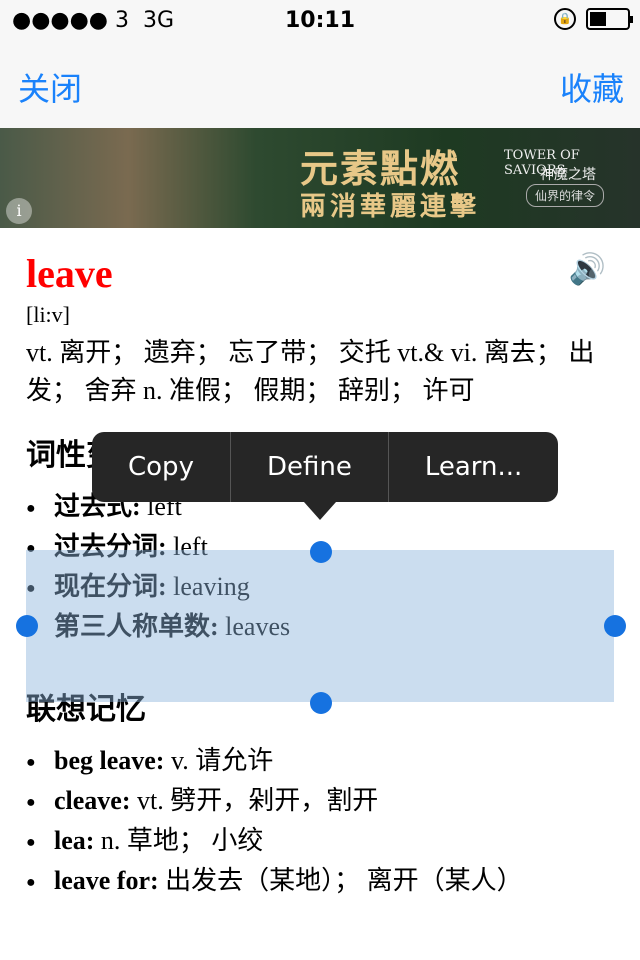 The width and height of the screenshot is (640, 960). Describe the element at coordinates (568, 175) in the screenshot. I see `ad-brand-cn: 神魔之塔` at that location.